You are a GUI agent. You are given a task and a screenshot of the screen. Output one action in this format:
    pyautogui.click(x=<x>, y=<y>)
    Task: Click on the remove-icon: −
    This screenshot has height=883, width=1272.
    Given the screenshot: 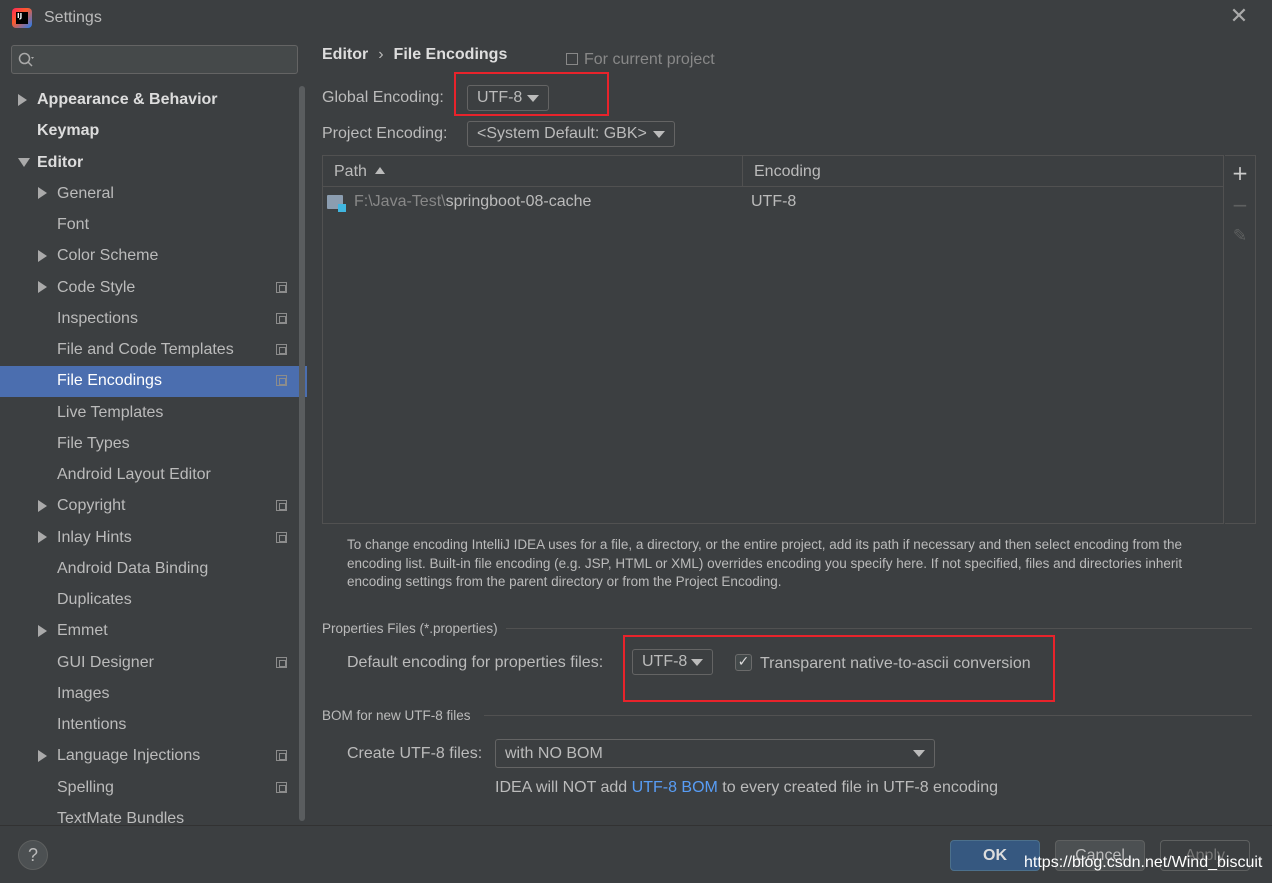 What is the action you would take?
    pyautogui.click(x=1240, y=205)
    